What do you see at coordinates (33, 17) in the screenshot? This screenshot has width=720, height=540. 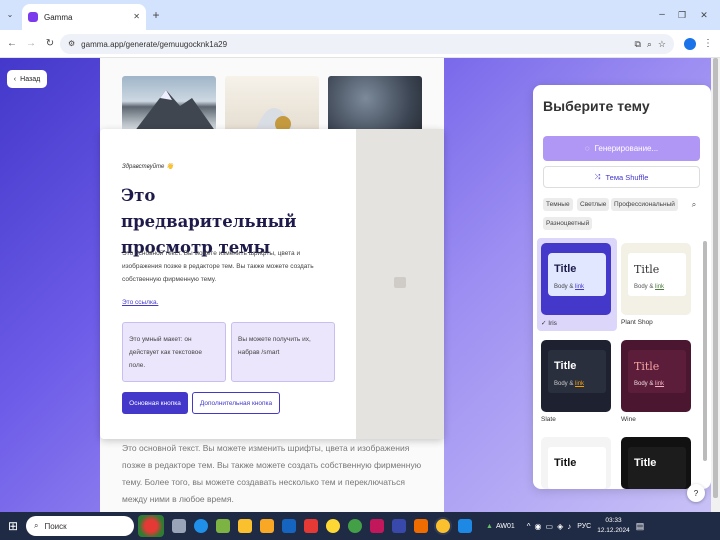 I see `gamma-favicon-icon` at bounding box center [33, 17].